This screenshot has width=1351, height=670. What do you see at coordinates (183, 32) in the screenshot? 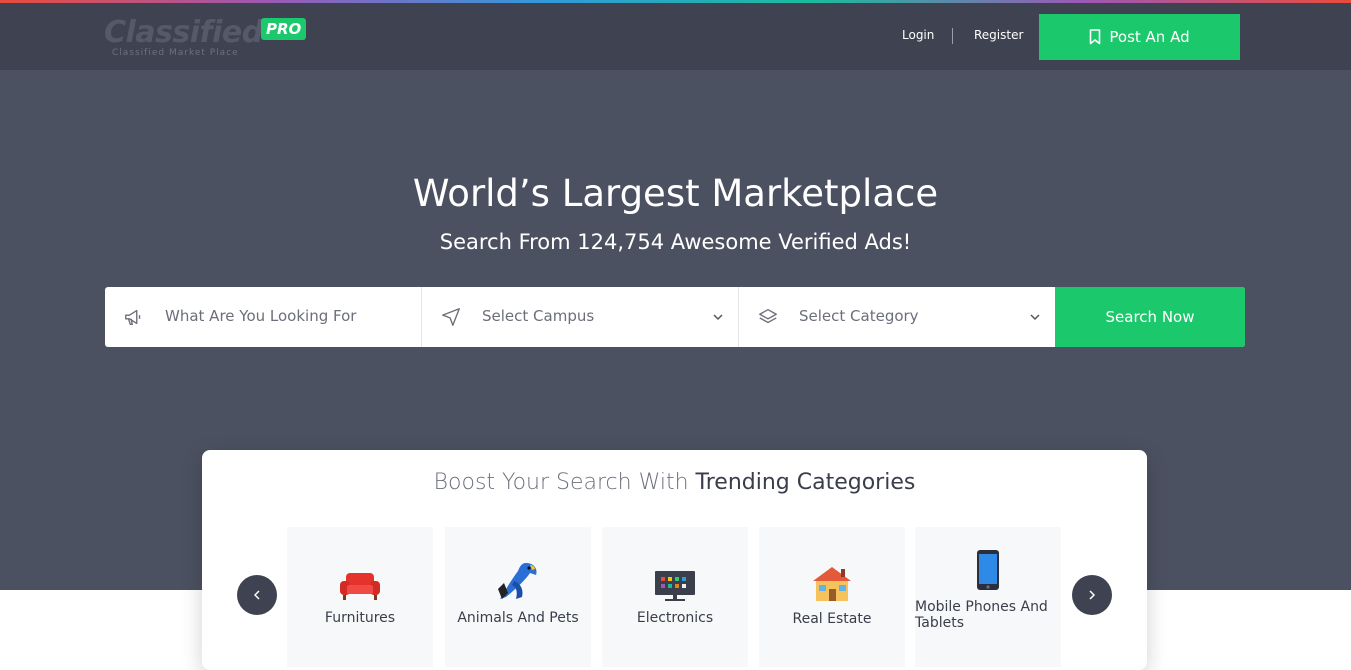
I see `logo: Classified` at bounding box center [183, 32].